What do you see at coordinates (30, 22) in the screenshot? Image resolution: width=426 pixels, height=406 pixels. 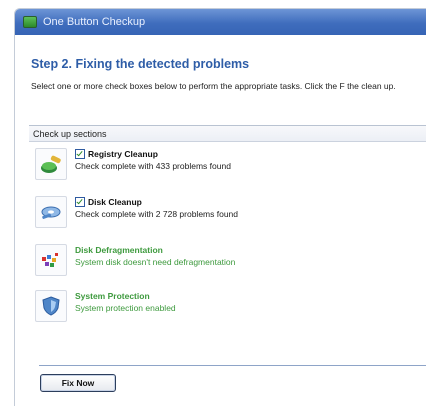 I see `app-icon` at bounding box center [30, 22].